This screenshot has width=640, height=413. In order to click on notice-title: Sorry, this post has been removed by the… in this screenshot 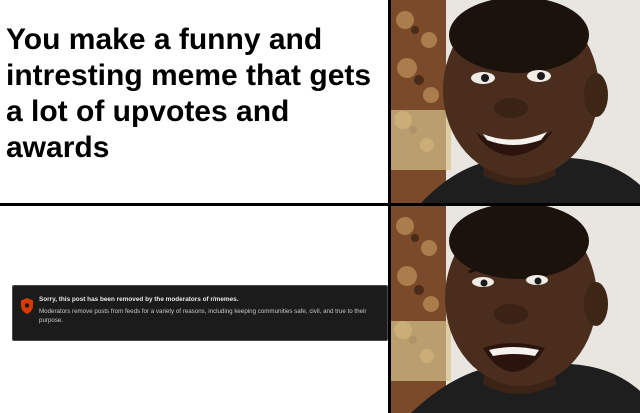, I will do `click(139, 299)`.